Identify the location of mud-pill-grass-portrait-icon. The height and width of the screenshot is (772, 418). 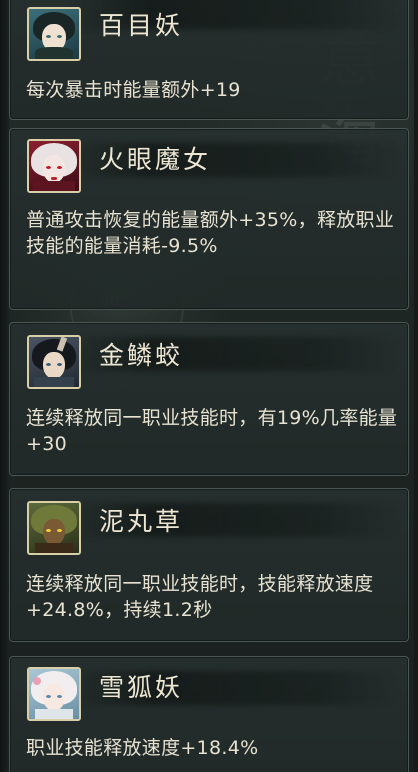
(54, 528).